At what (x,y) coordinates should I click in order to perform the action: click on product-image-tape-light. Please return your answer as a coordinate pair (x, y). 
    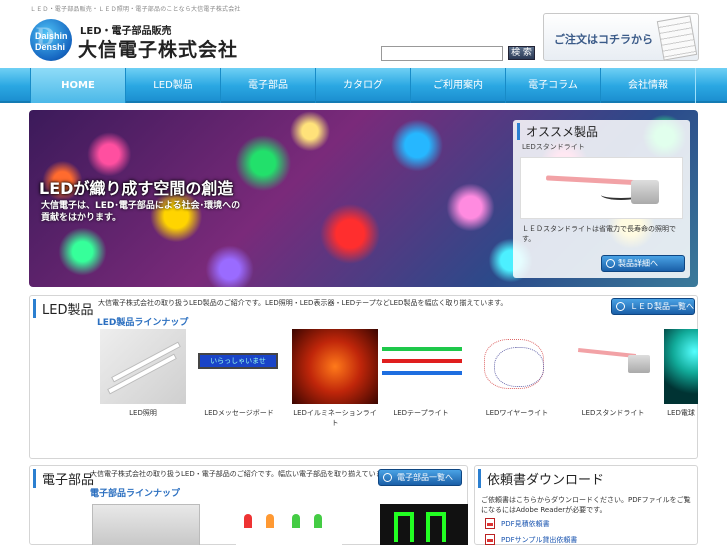
    Looking at the image, I should click on (421, 366).